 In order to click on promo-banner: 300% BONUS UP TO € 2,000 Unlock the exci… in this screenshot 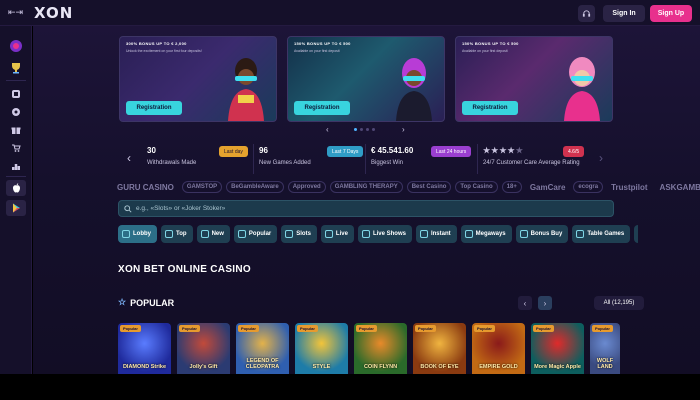, I will do `click(198, 79)`.